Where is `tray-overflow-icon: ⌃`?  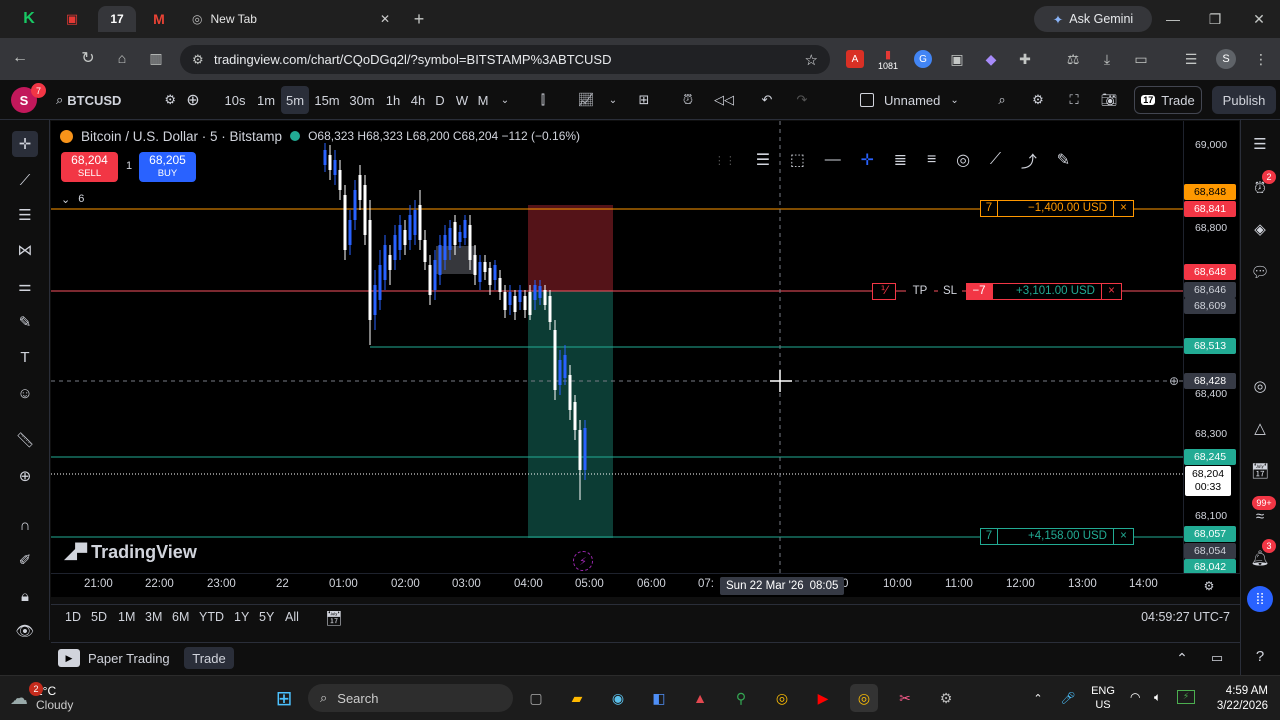 tray-overflow-icon: ⌃ is located at coordinates (1038, 698).